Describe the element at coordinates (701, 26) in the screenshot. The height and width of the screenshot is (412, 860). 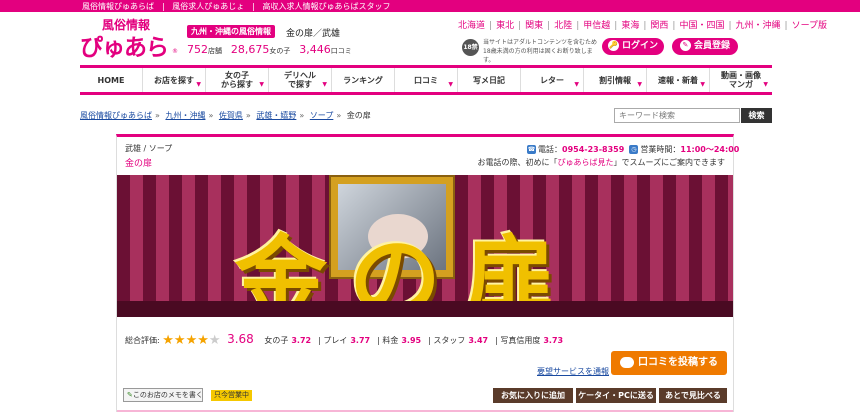
I see `region-link: 中国・四国` at that location.